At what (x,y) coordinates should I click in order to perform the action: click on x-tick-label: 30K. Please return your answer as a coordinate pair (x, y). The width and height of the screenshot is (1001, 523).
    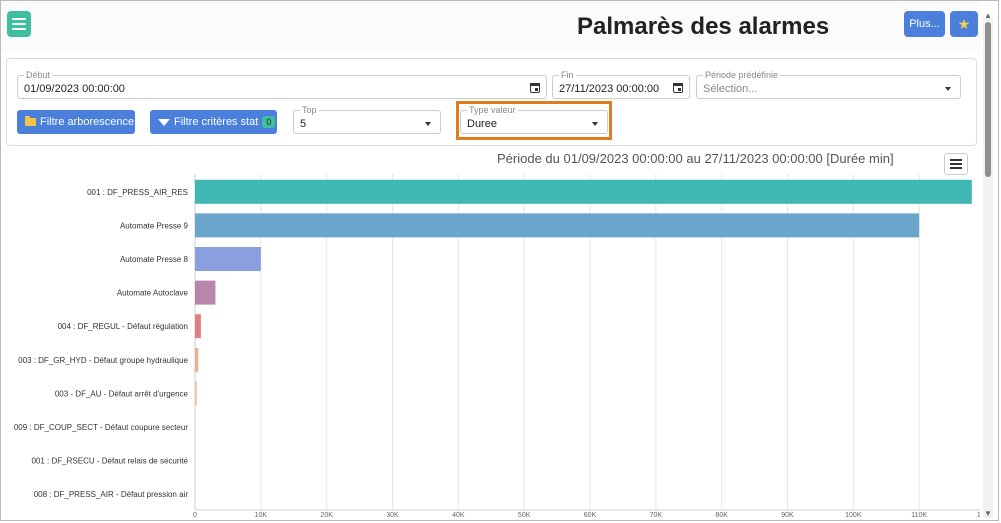
    Looking at the image, I should click on (392, 515).